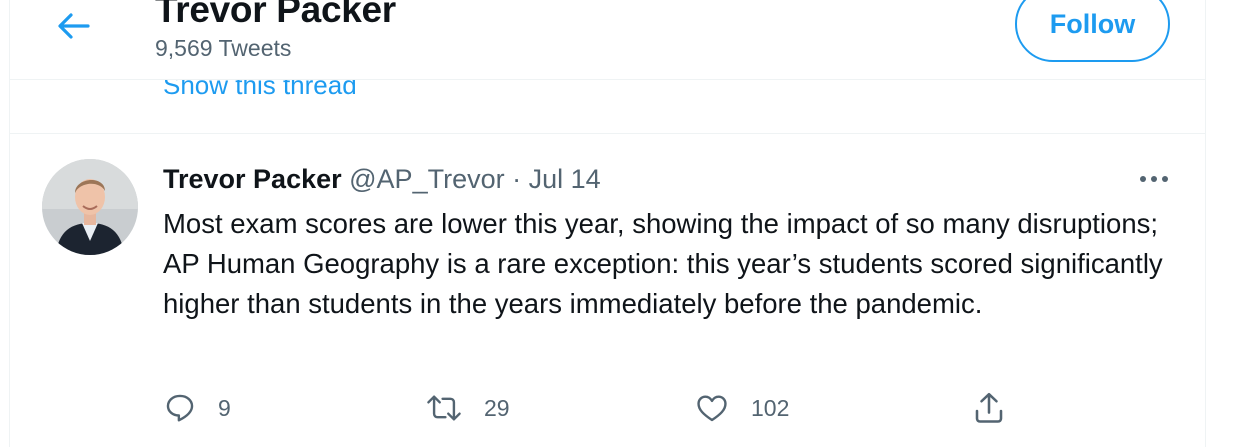 The image size is (1233, 447). I want to click on tweet-divider, so click(607, 133).